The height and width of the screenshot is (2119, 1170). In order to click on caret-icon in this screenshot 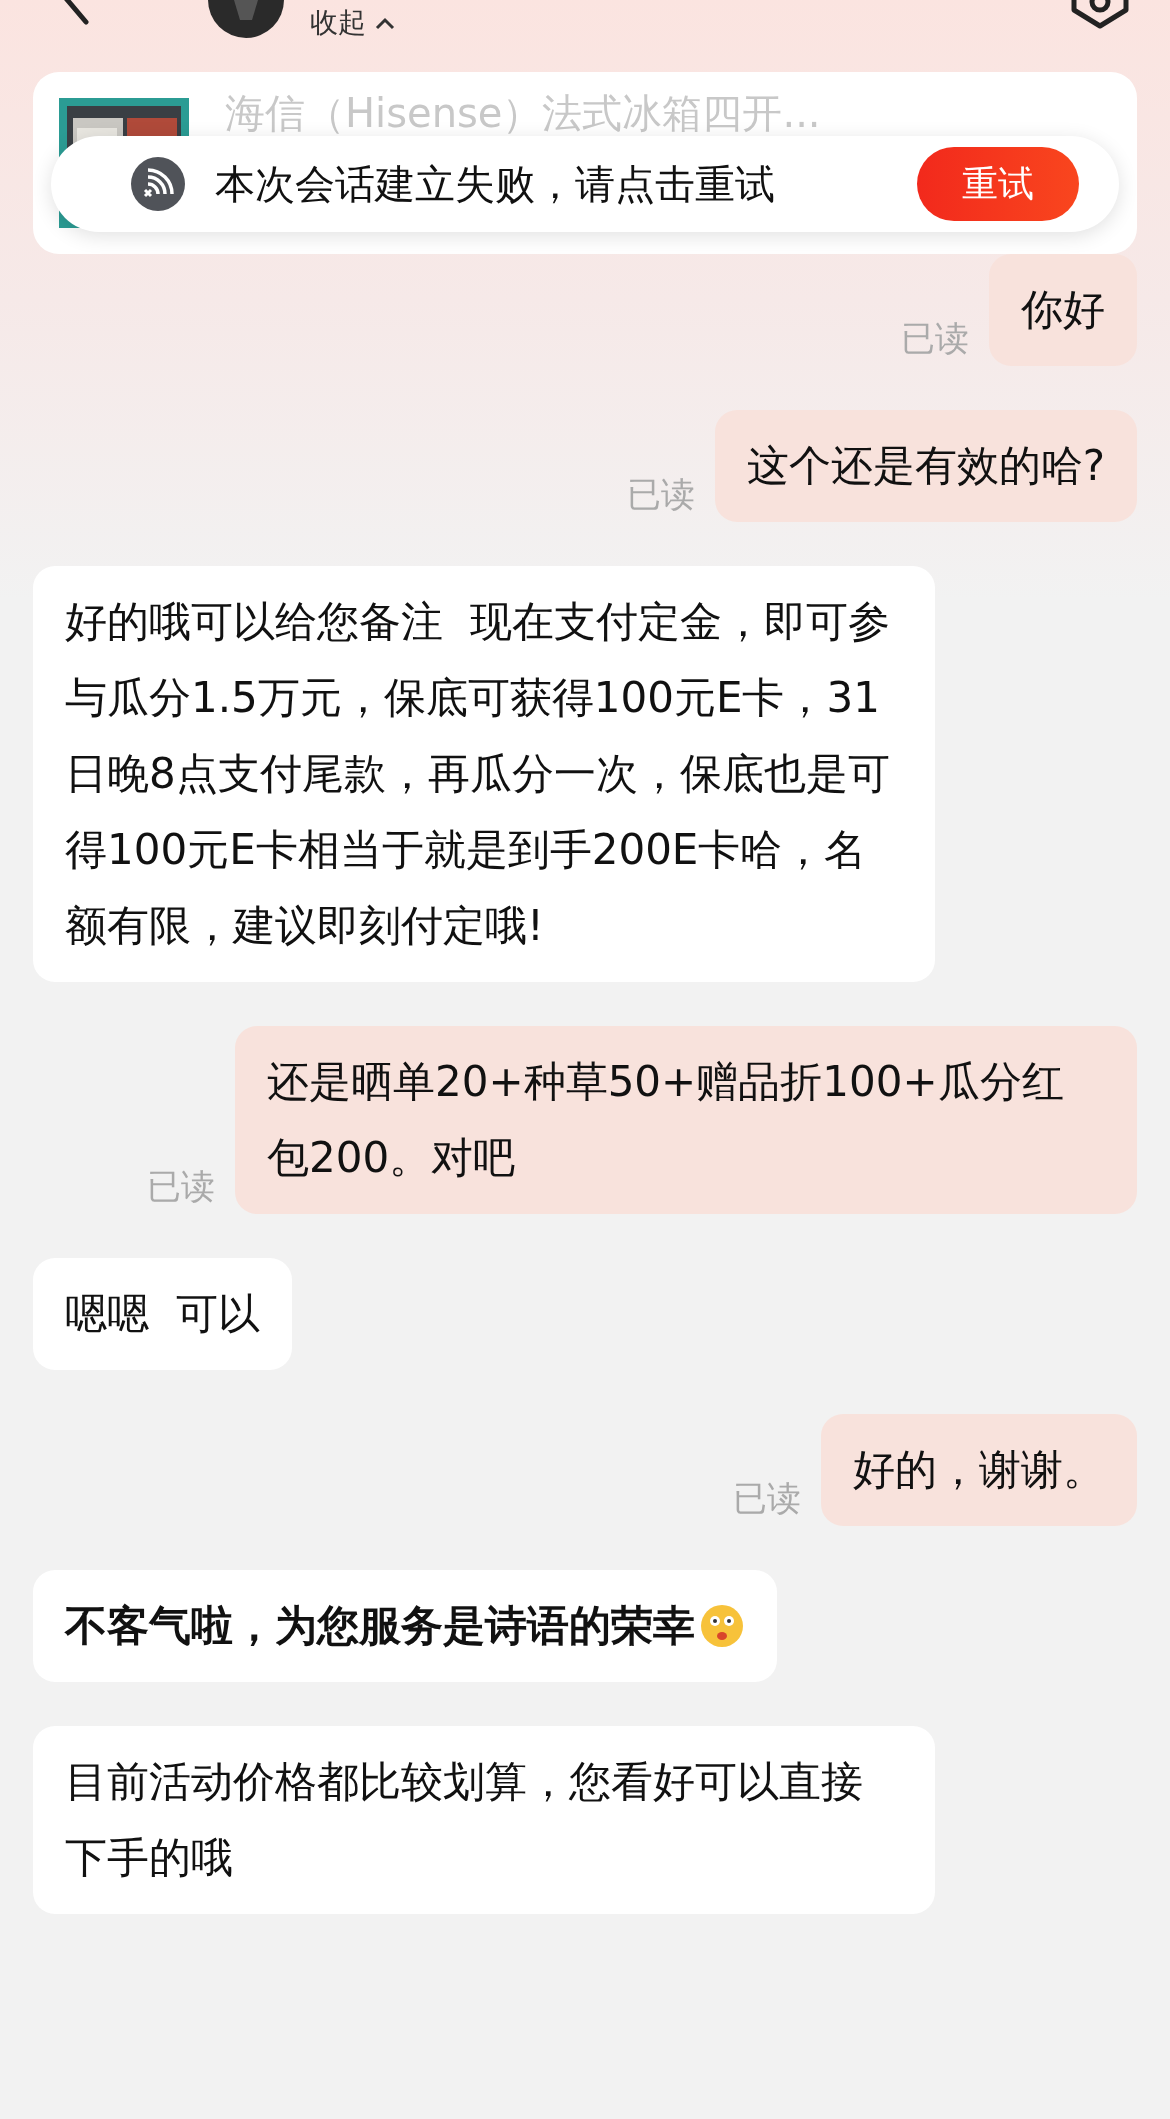, I will do `click(385, 23)`.